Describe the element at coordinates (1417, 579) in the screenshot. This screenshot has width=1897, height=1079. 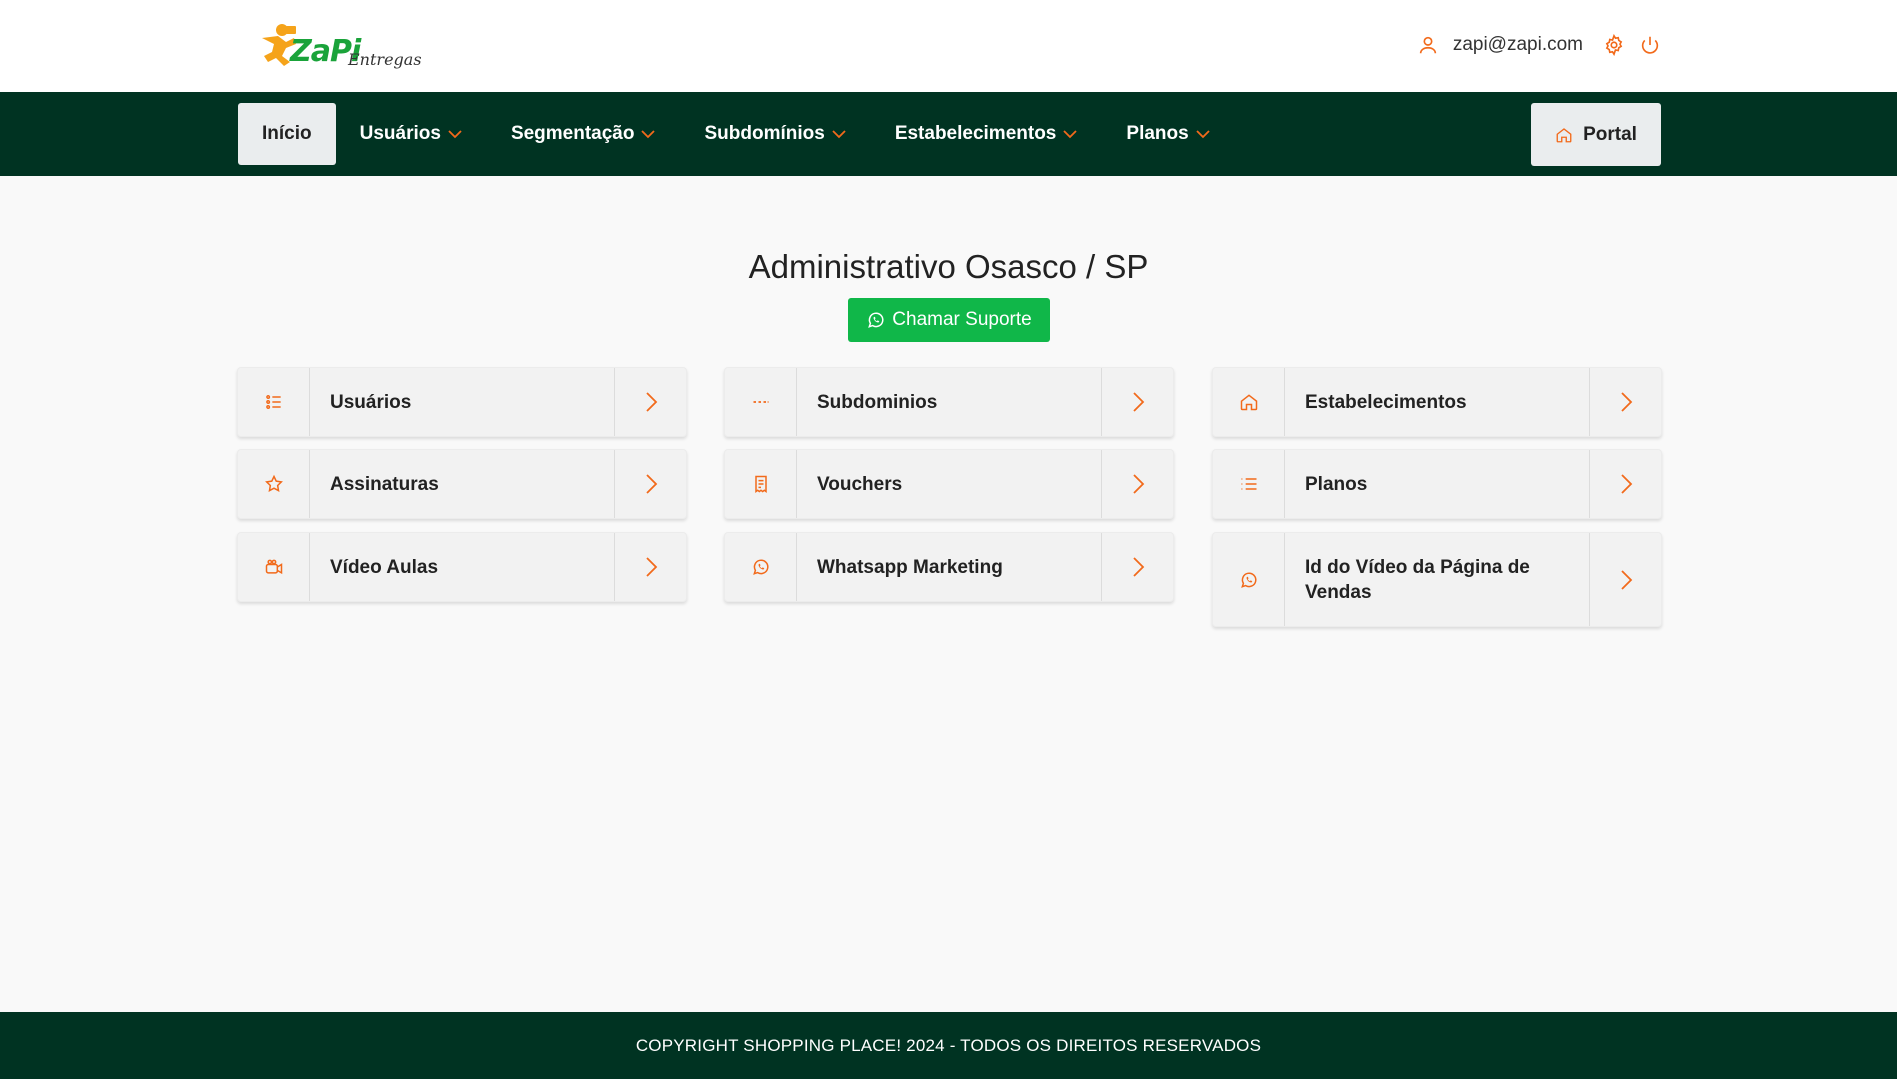
I see `card-label: Id do Vídeo da Página de Vendas` at that location.